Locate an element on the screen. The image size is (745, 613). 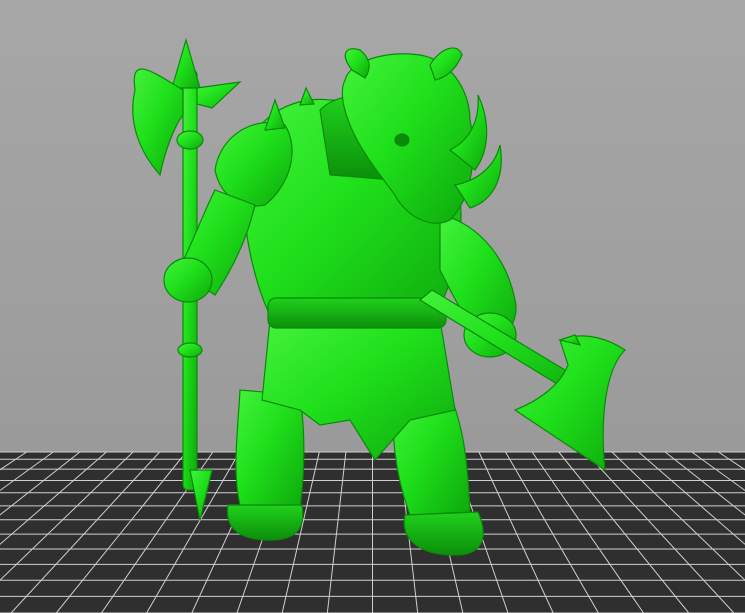
rhino-eye is located at coordinates (402, 140).